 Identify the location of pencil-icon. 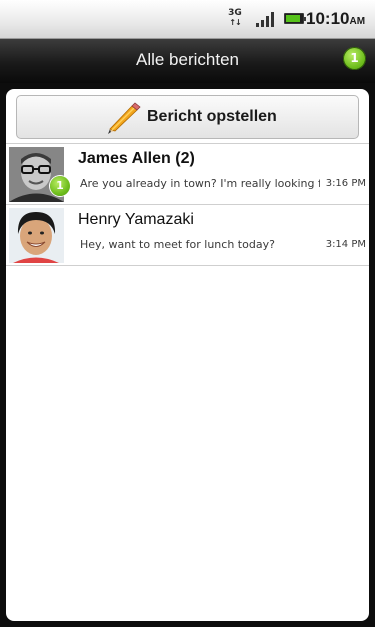
(124, 118).